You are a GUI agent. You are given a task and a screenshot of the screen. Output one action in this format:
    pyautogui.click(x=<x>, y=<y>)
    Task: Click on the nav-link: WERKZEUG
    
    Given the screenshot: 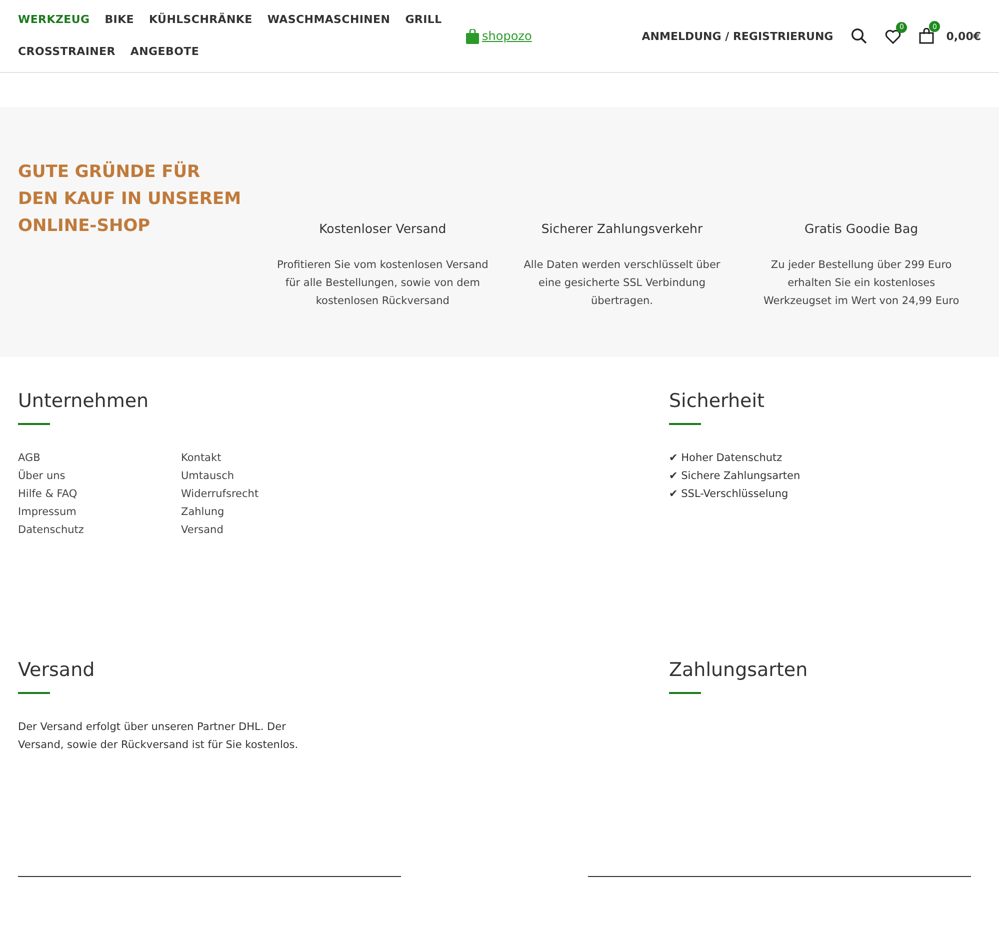 What is the action you would take?
    pyautogui.click(x=54, y=20)
    